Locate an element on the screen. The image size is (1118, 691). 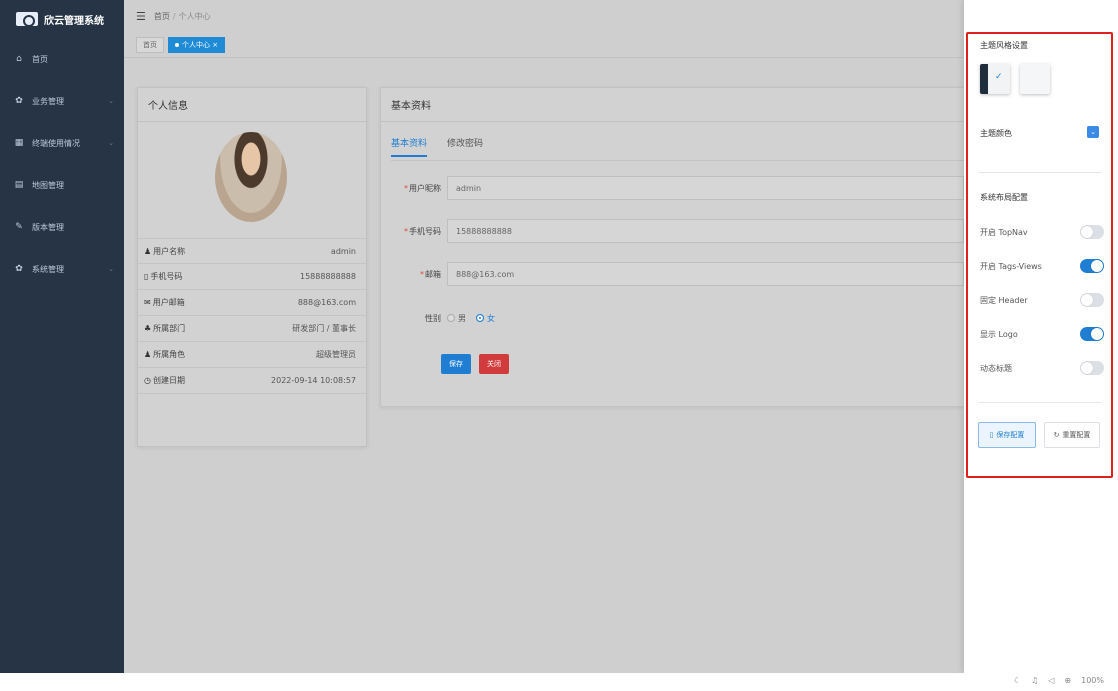
theme-color-label: 主题颜色 is located at coordinates (996, 133).